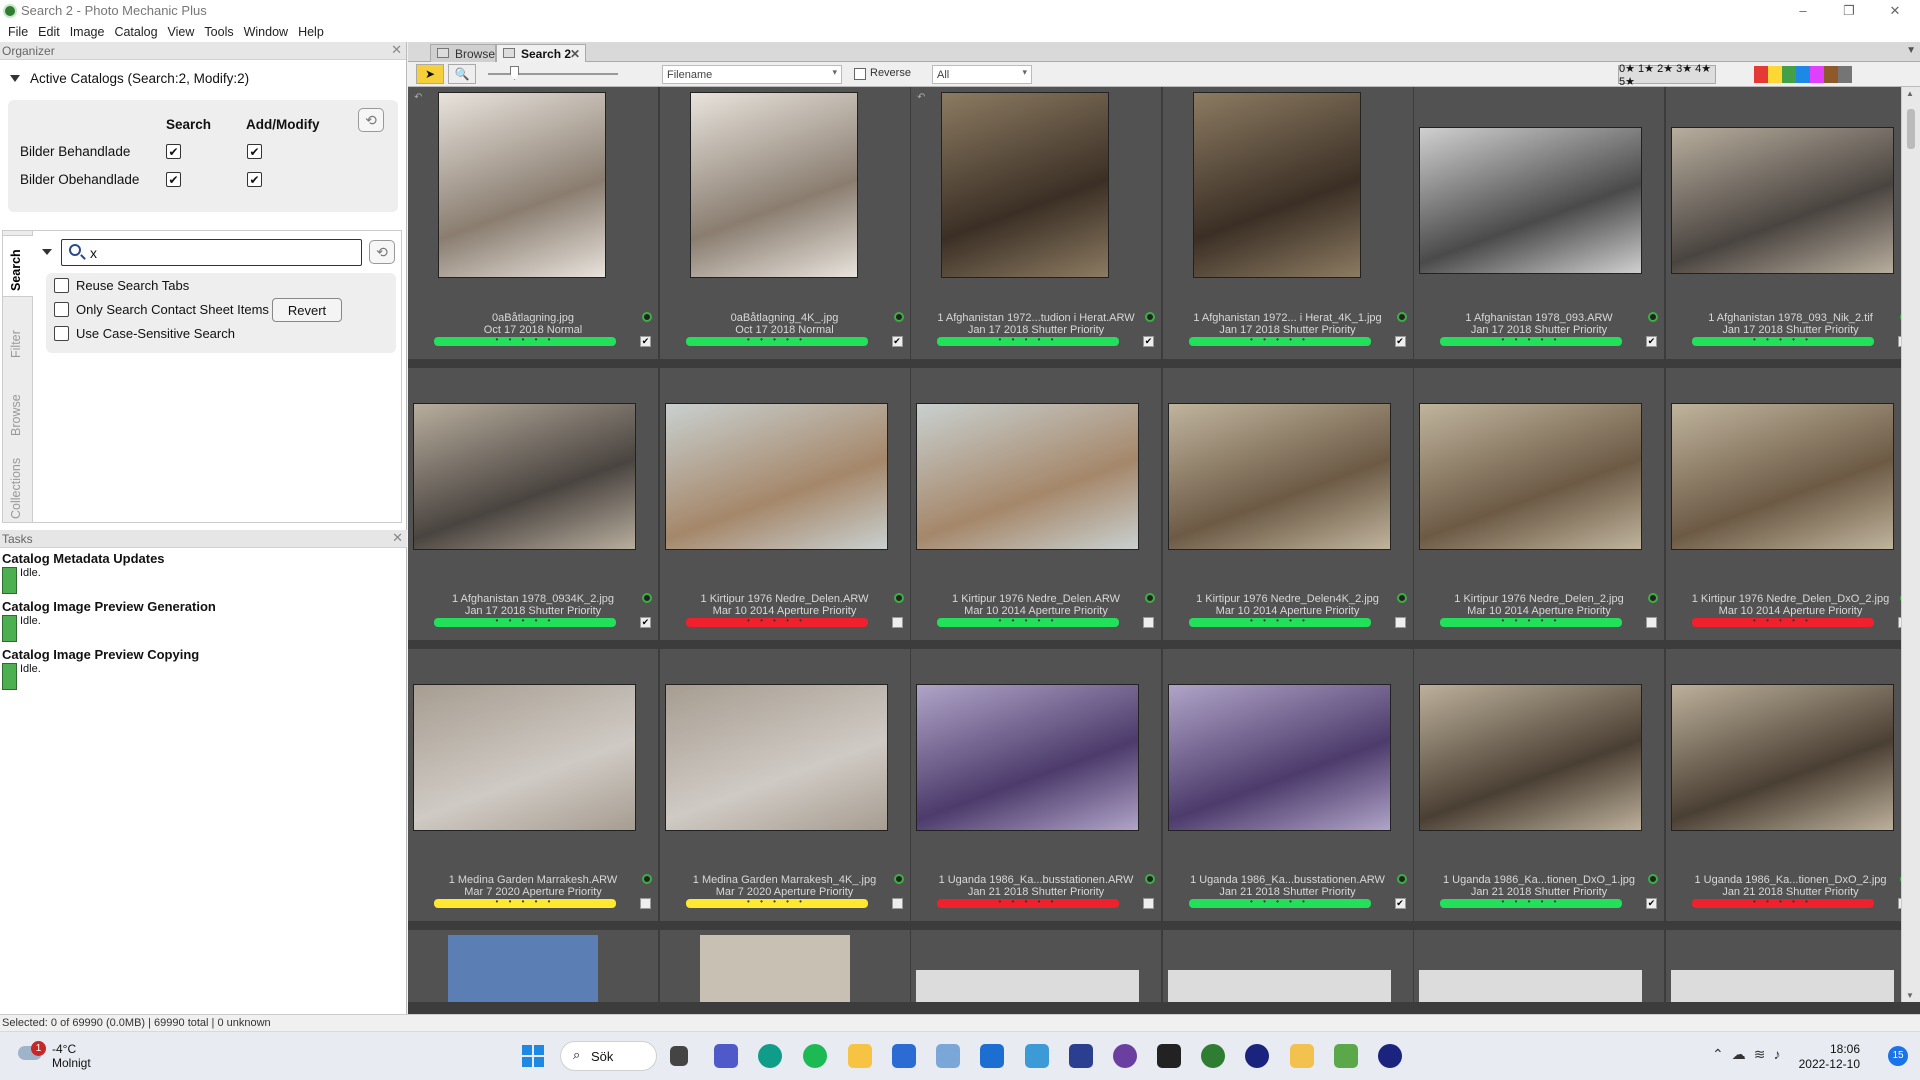  What do you see at coordinates (49, 32) in the screenshot?
I see `menu-edit: Edit` at bounding box center [49, 32].